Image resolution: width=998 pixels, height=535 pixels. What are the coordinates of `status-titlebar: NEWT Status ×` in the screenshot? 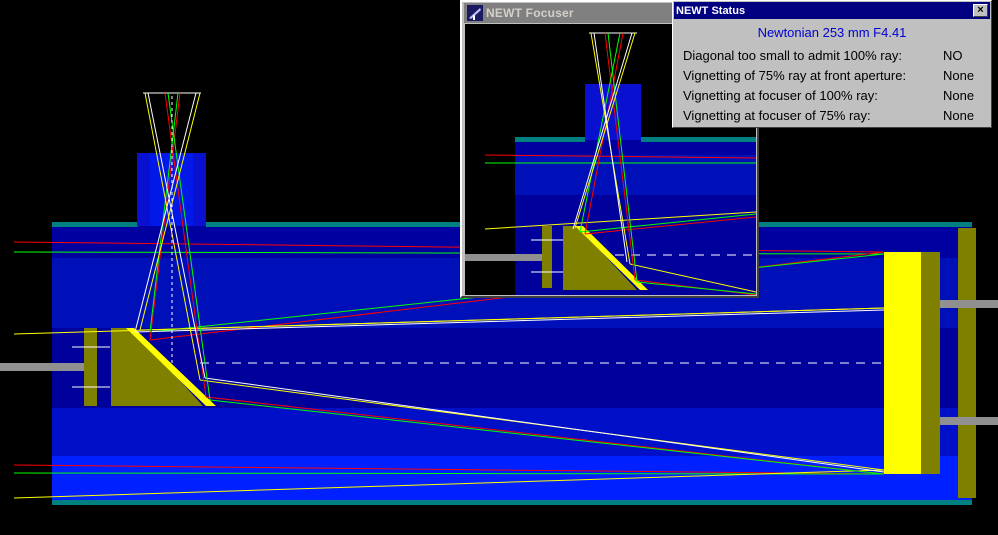 It's located at (832, 10).